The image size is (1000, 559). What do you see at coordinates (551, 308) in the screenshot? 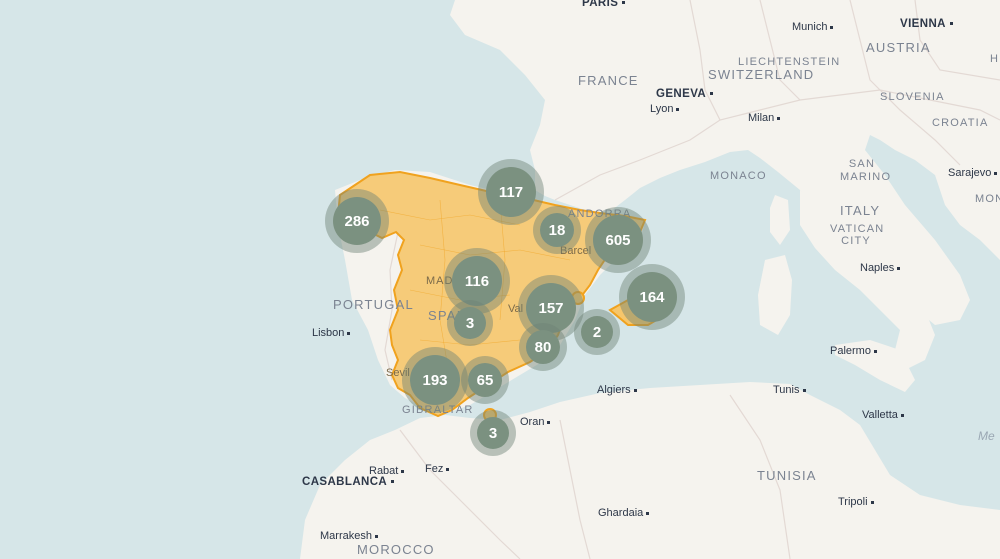
I see `cluster-count: 157` at bounding box center [551, 308].